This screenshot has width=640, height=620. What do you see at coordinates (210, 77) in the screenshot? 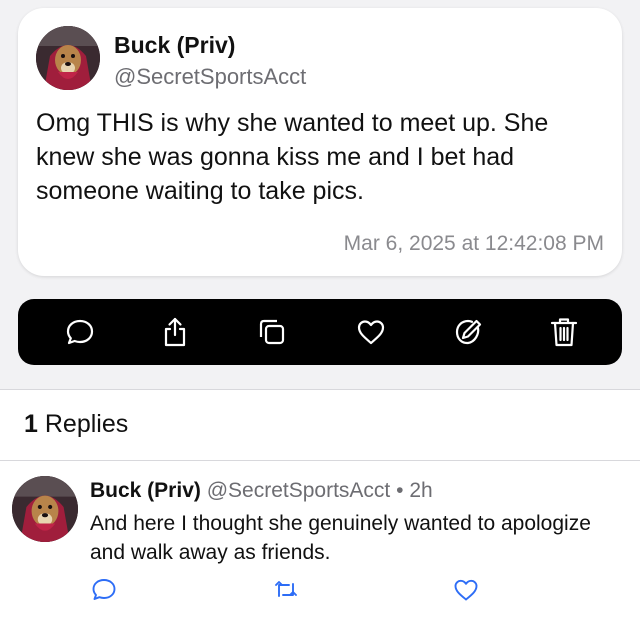
I see `author-handle: @SecretSportsAcct` at bounding box center [210, 77].